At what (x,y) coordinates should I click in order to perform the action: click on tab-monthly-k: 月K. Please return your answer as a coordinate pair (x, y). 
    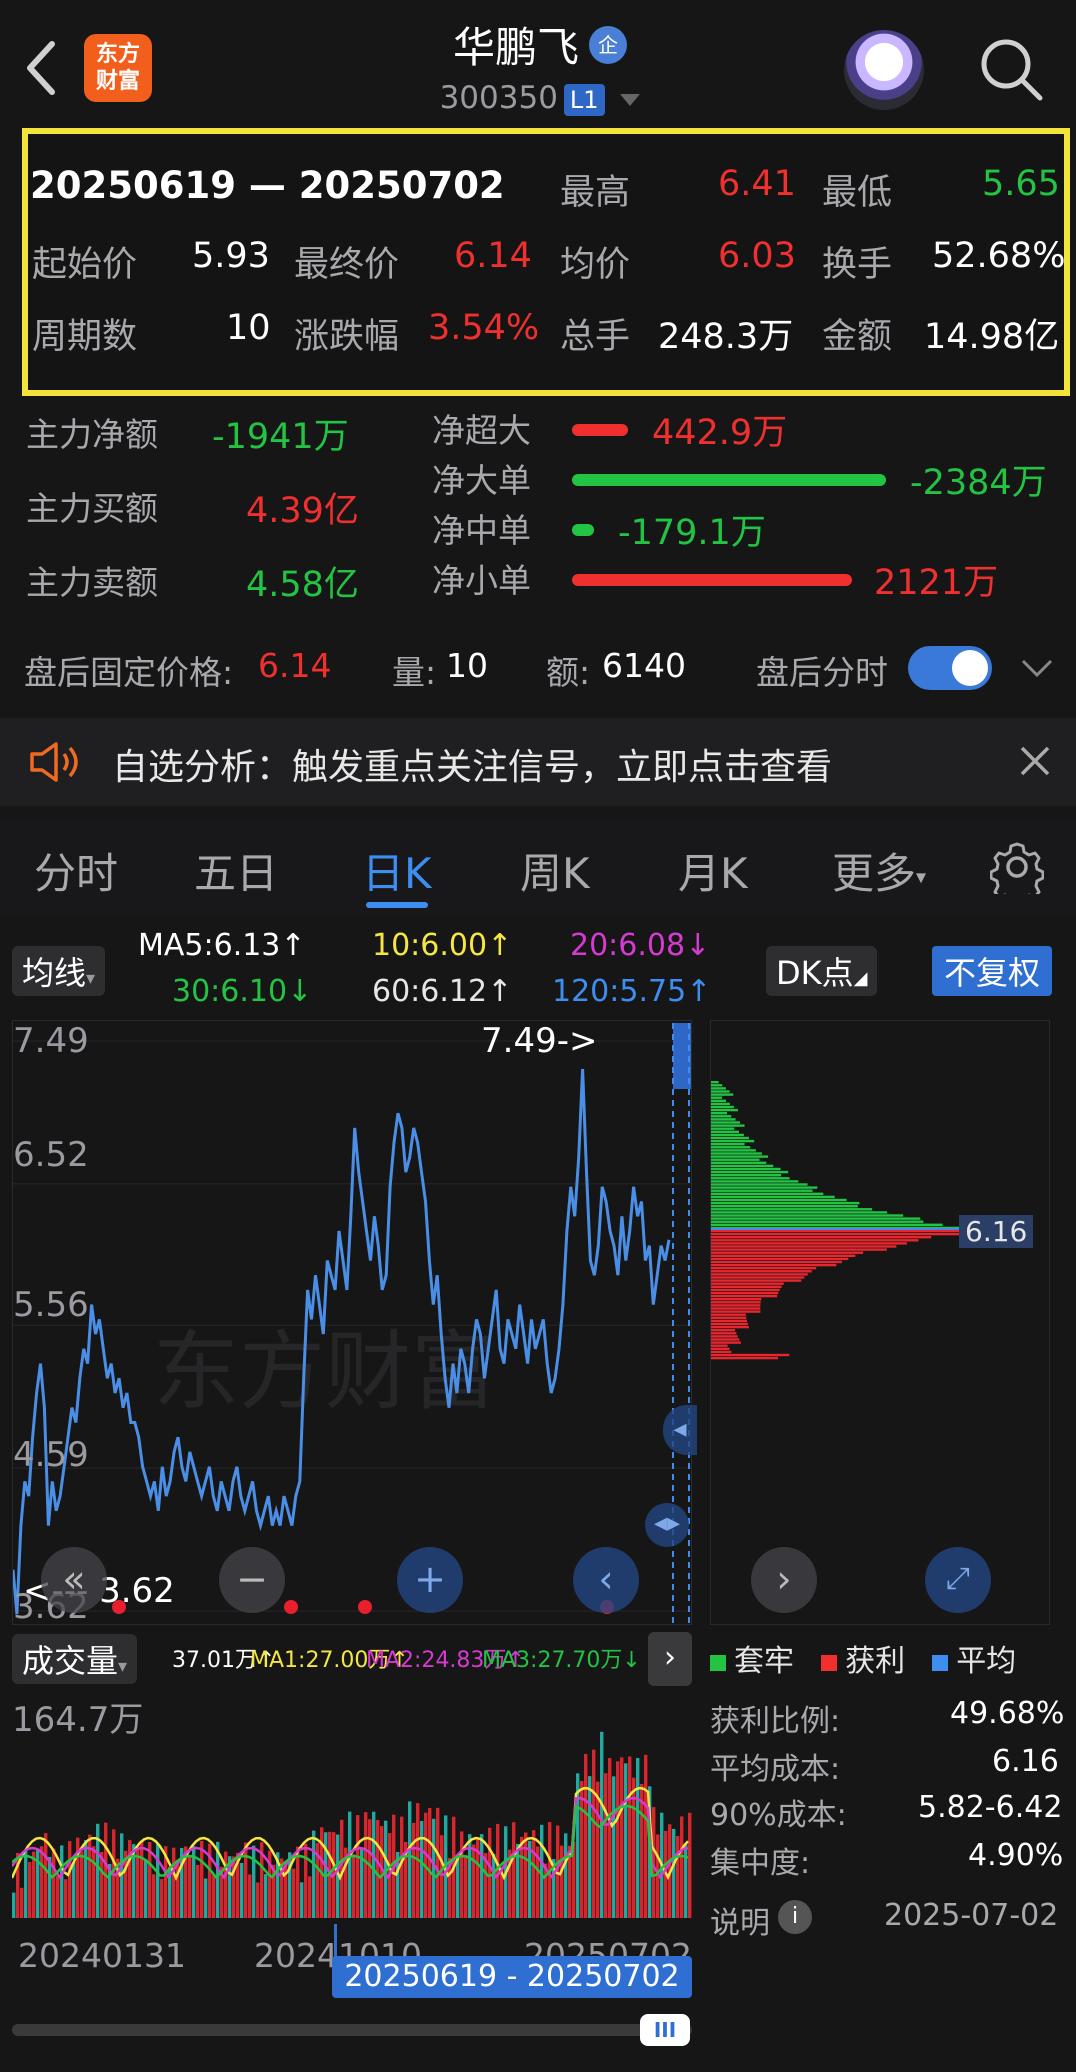
    Looking at the image, I should click on (713, 870).